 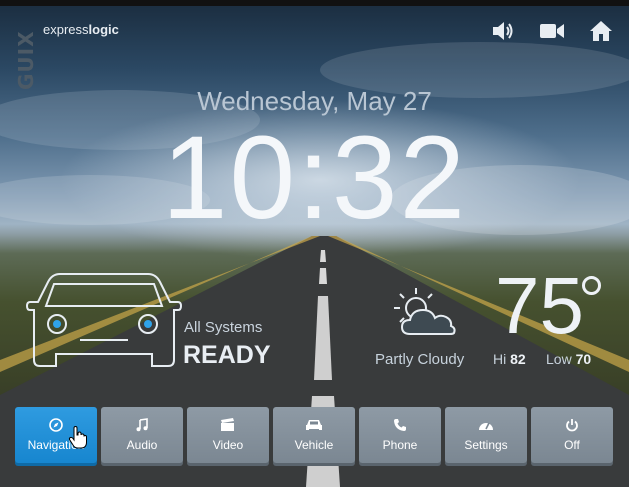 What do you see at coordinates (572, 445) in the screenshot?
I see `off-button-label: Off` at bounding box center [572, 445].